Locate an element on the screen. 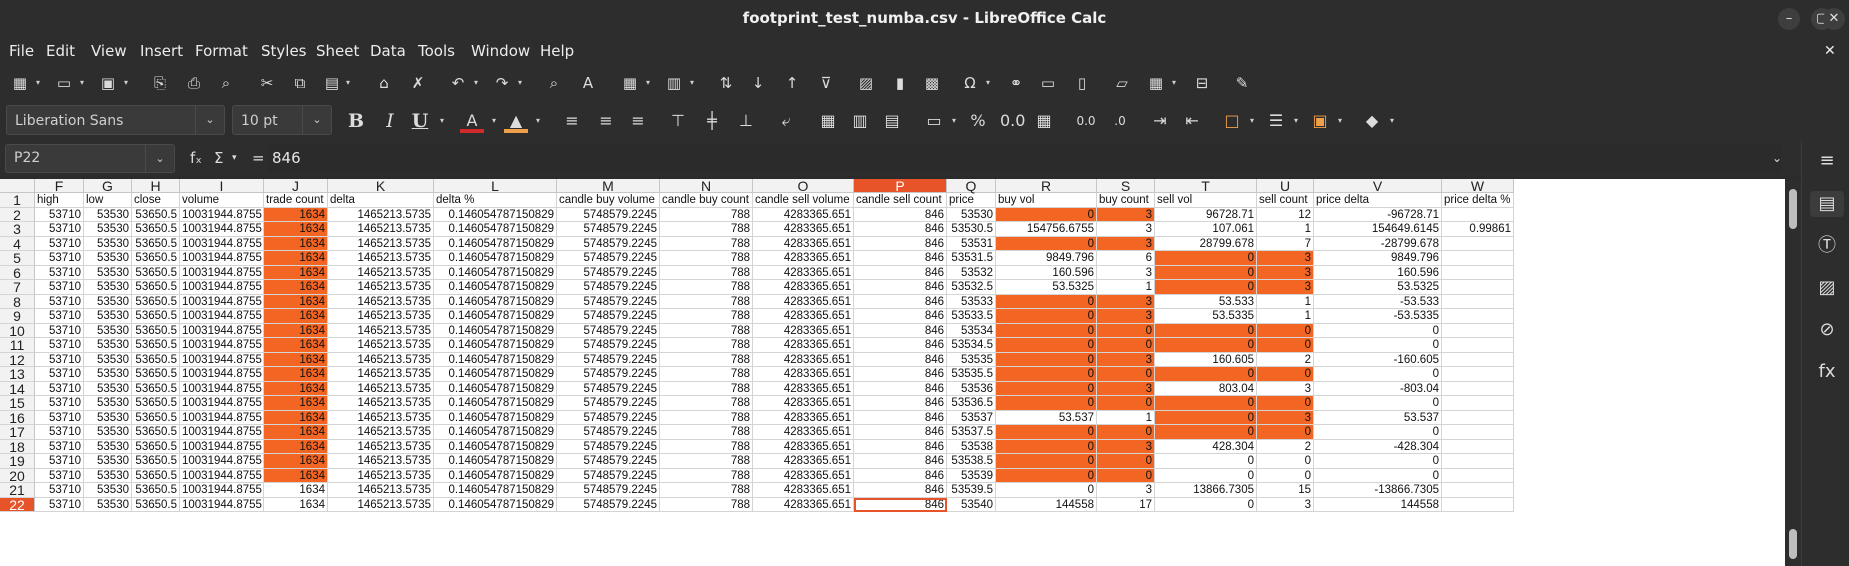 The image size is (1849, 566). cell-l20: 0.146054787150829 is located at coordinates (495, 475).